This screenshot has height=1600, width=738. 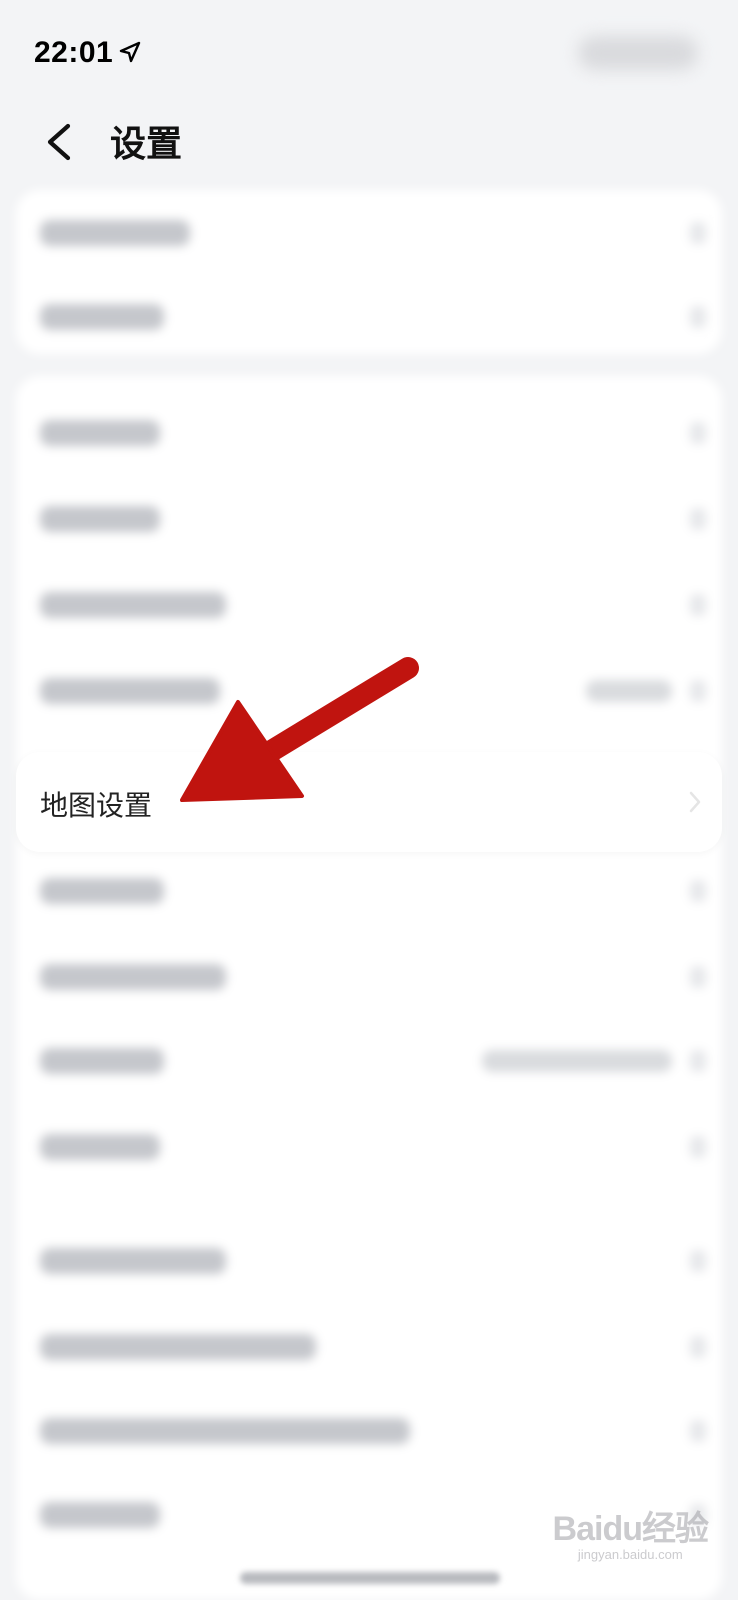 I want to click on navigation-bar: 设置, so click(x=369, y=145).